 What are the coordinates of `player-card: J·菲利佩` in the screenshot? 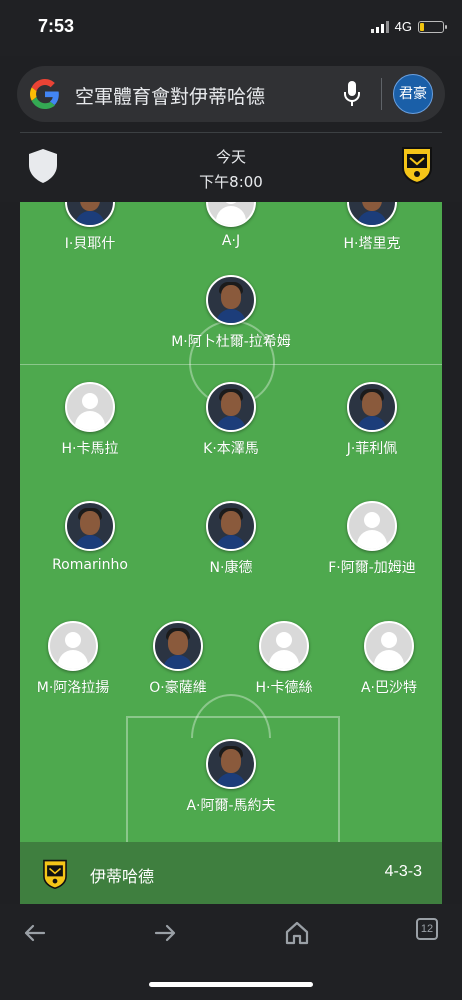 It's located at (372, 420).